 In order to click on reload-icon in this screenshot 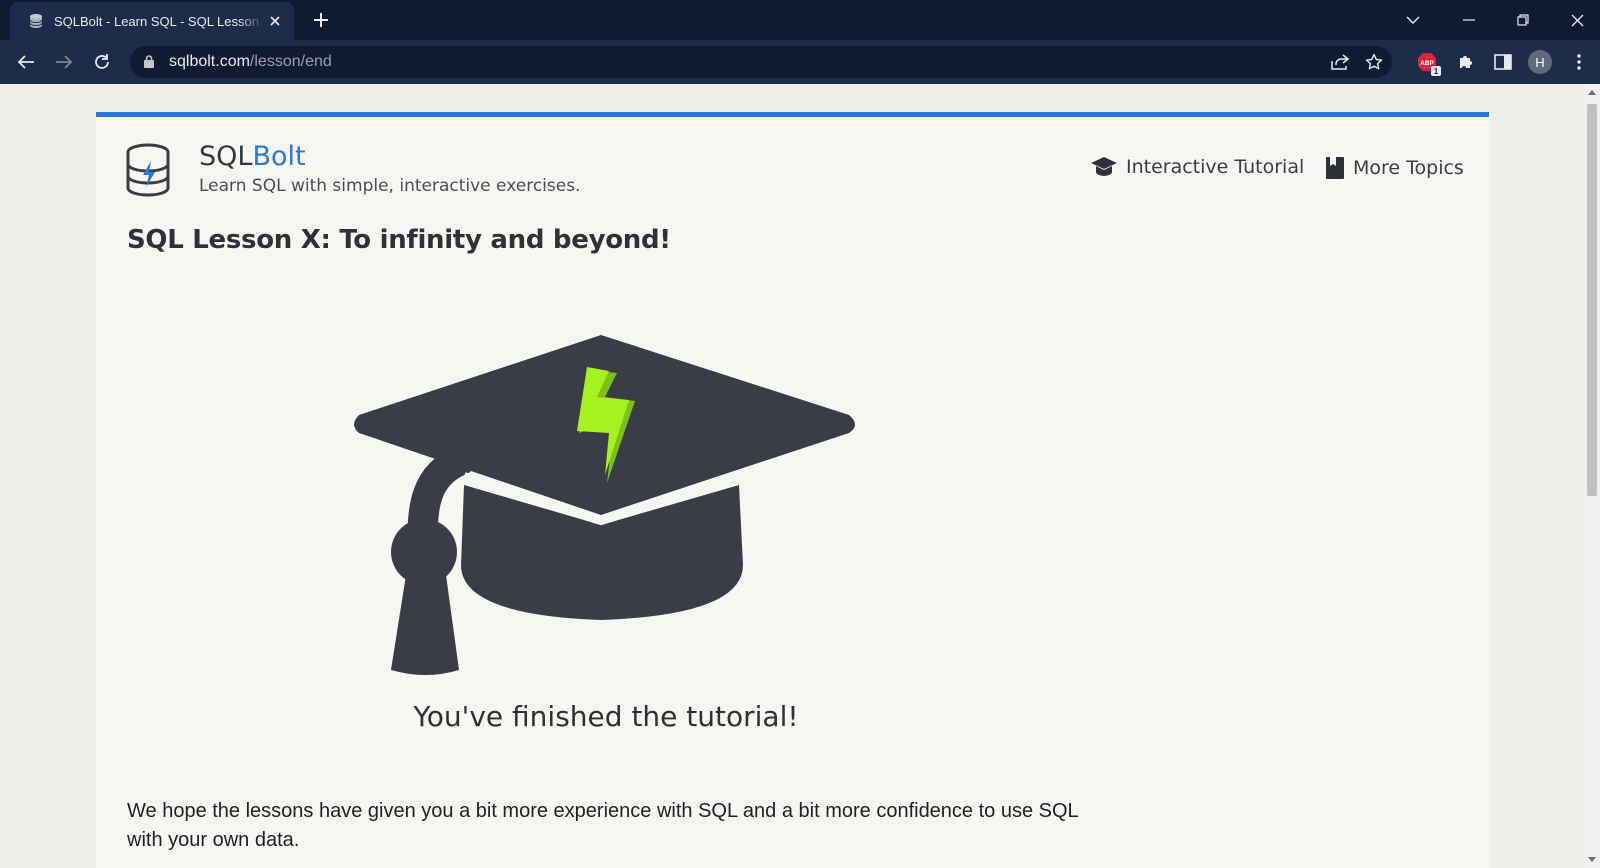, I will do `click(102, 62)`.